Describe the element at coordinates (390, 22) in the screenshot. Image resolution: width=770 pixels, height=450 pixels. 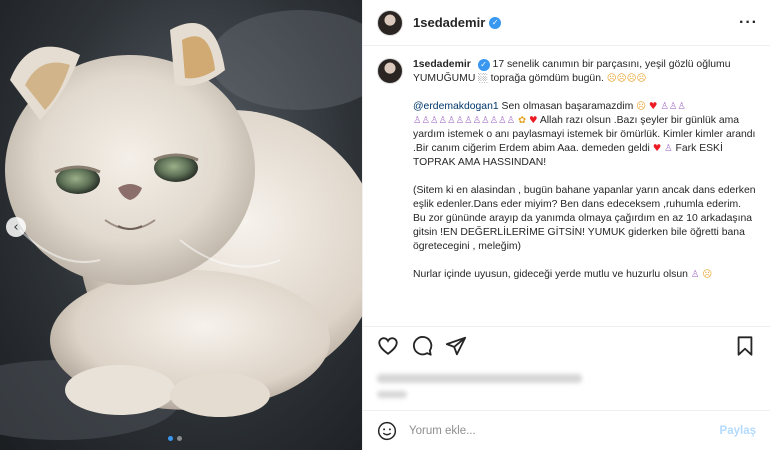
I see `avatar` at that location.